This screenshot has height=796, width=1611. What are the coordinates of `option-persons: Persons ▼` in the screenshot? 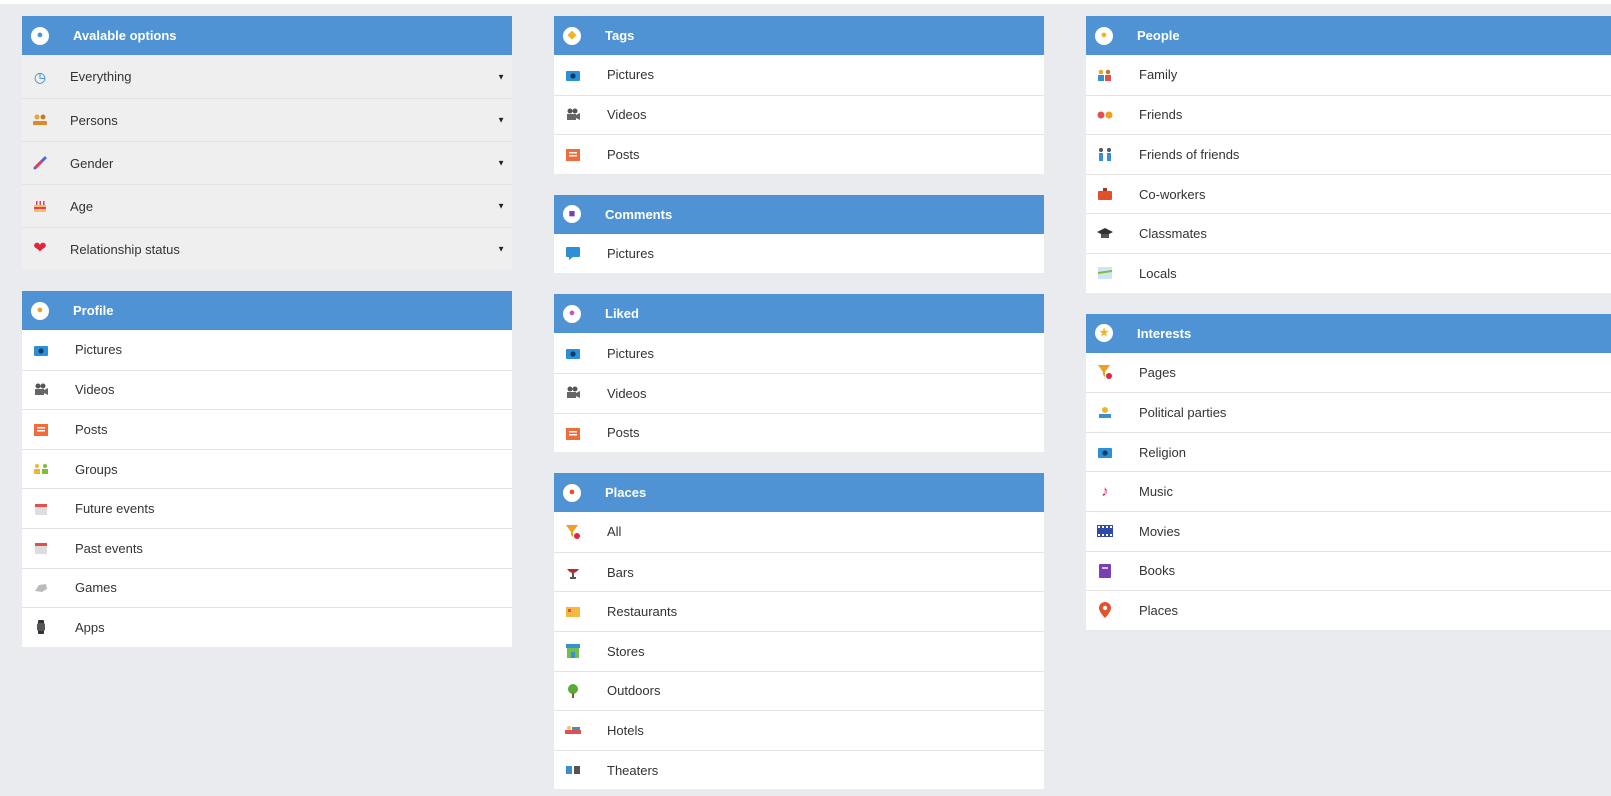 It's located at (267, 119).